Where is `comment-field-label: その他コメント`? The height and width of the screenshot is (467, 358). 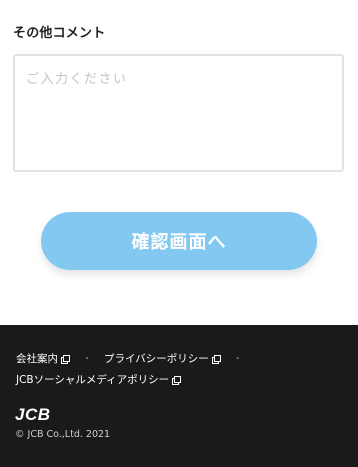
comment-field-label: その他コメント is located at coordinates (59, 33).